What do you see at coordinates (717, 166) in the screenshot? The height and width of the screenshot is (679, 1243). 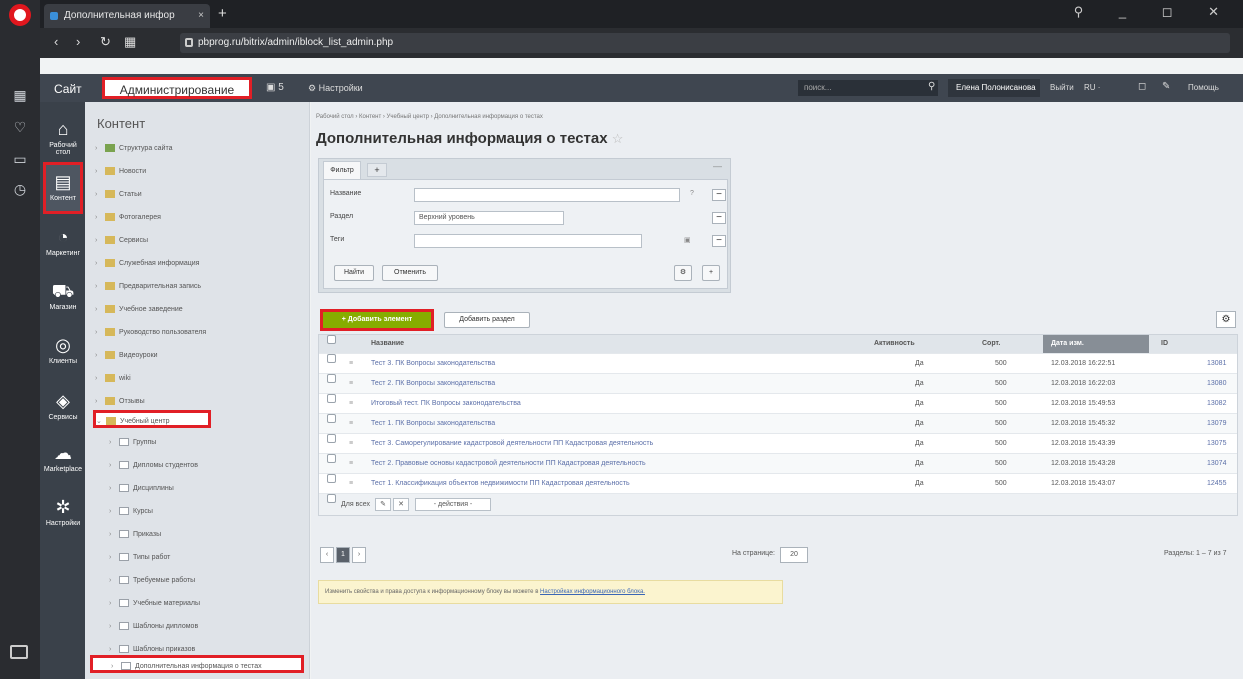 I see `filter-minimize-icon: —` at bounding box center [717, 166].